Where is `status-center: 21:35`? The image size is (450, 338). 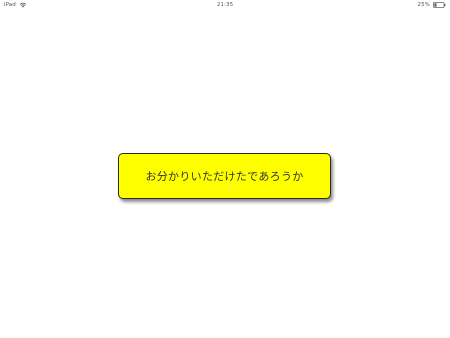
status-center: 21:35 is located at coordinates (225, 5).